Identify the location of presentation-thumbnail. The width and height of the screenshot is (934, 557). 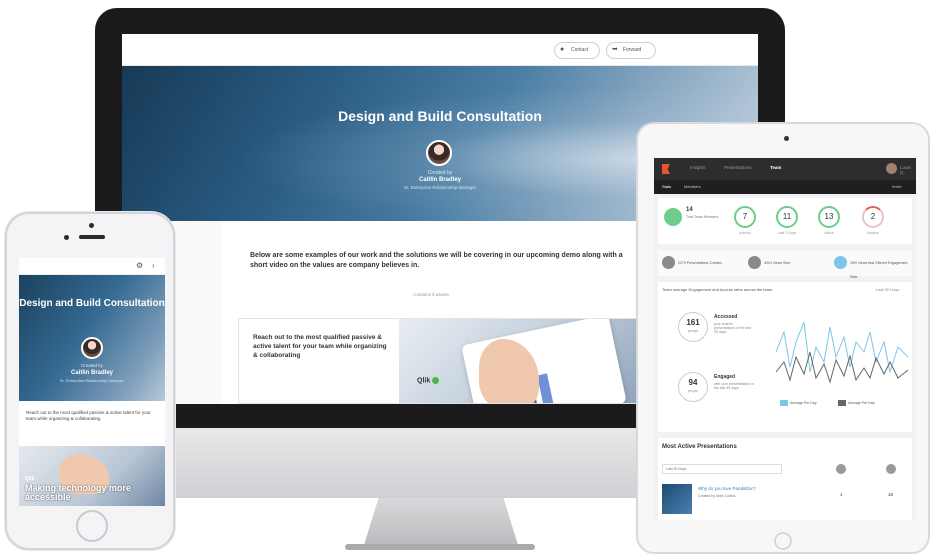
(677, 499).